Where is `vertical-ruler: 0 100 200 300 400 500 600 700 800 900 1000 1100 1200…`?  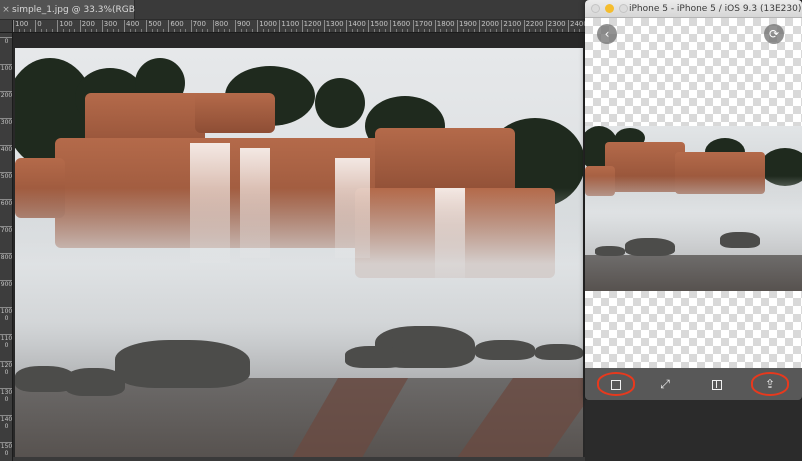 vertical-ruler: 0 100 200 300 400 500 600 700 800 900 1000 1100 1200… is located at coordinates (6, 247).